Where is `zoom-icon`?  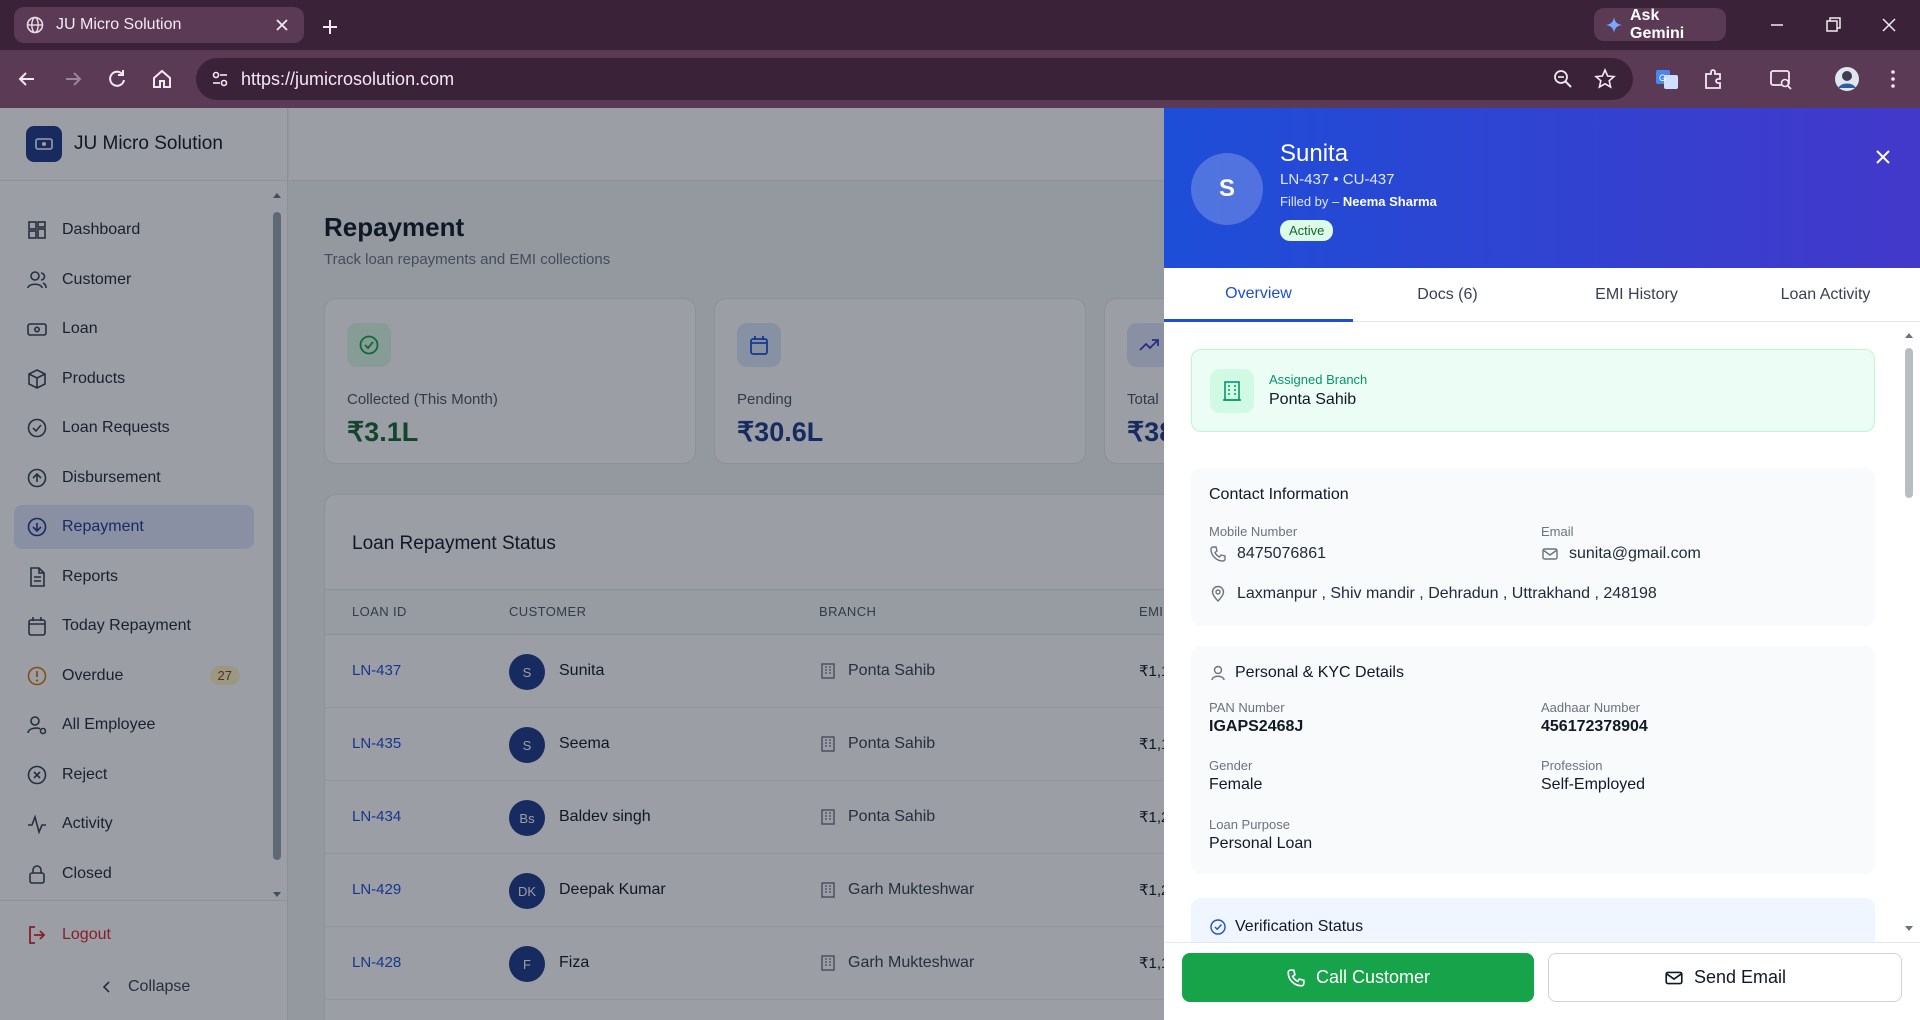
zoom-icon is located at coordinates (1563, 79).